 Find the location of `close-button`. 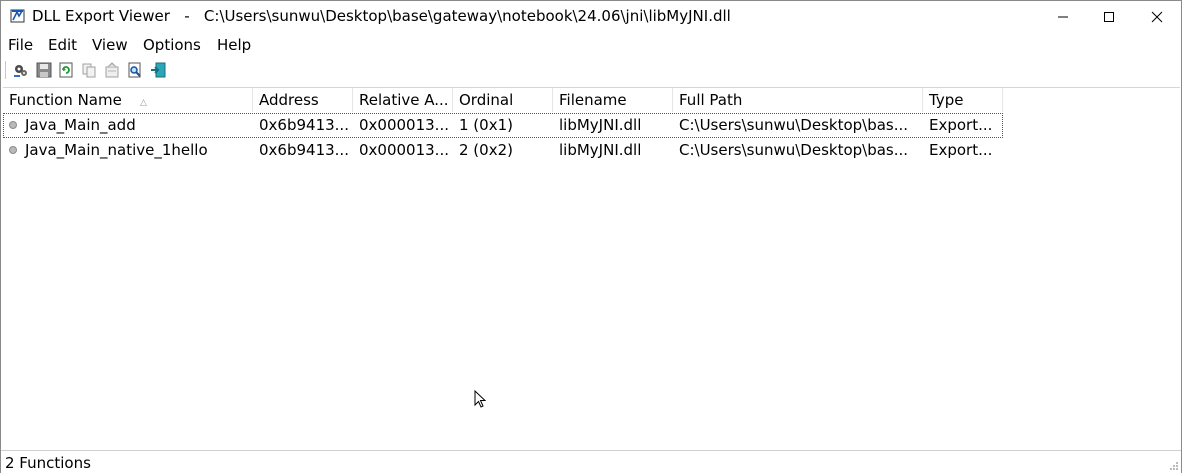

close-button is located at coordinates (1157, 17).